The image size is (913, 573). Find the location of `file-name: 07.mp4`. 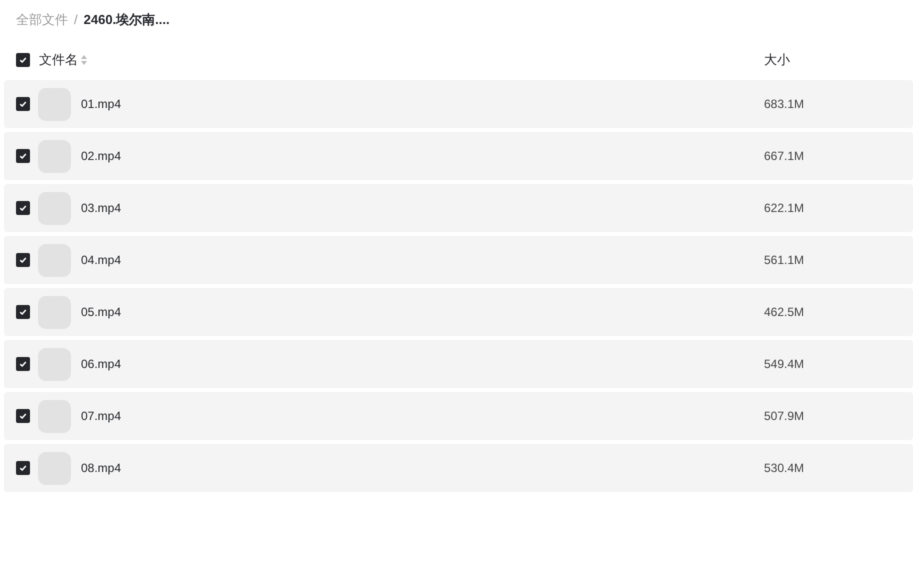

file-name: 07.mp4 is located at coordinates (101, 416).